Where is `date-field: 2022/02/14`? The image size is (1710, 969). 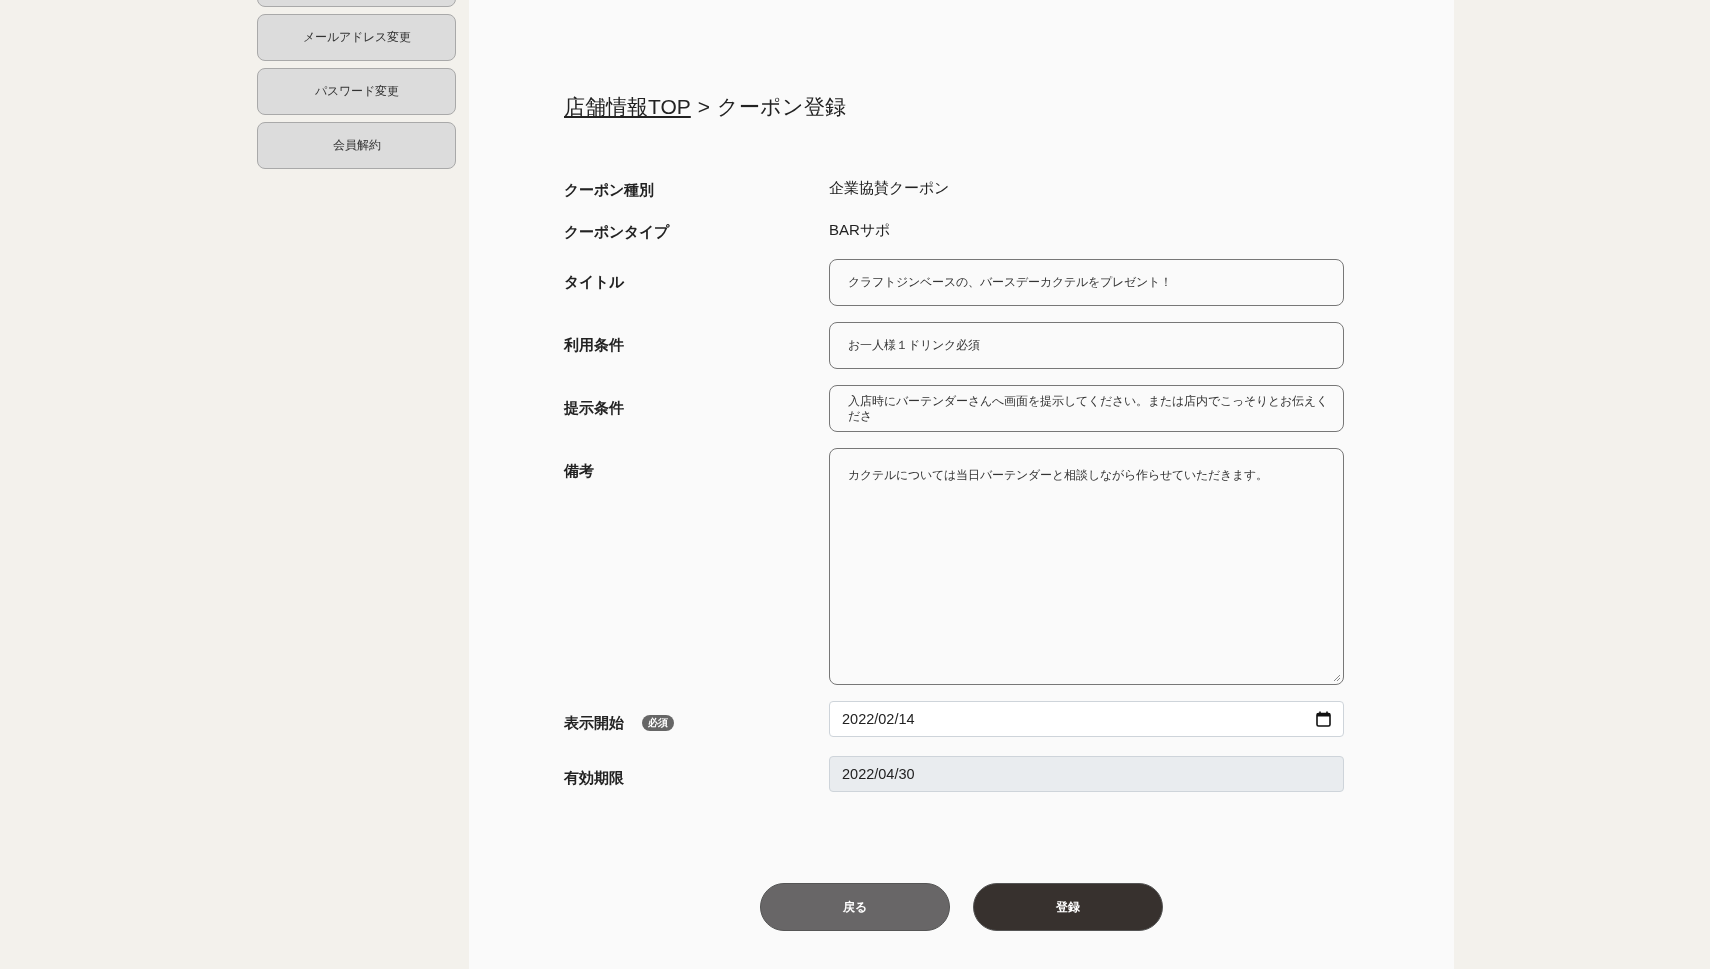
date-field: 2022/02/14 is located at coordinates (1086, 719).